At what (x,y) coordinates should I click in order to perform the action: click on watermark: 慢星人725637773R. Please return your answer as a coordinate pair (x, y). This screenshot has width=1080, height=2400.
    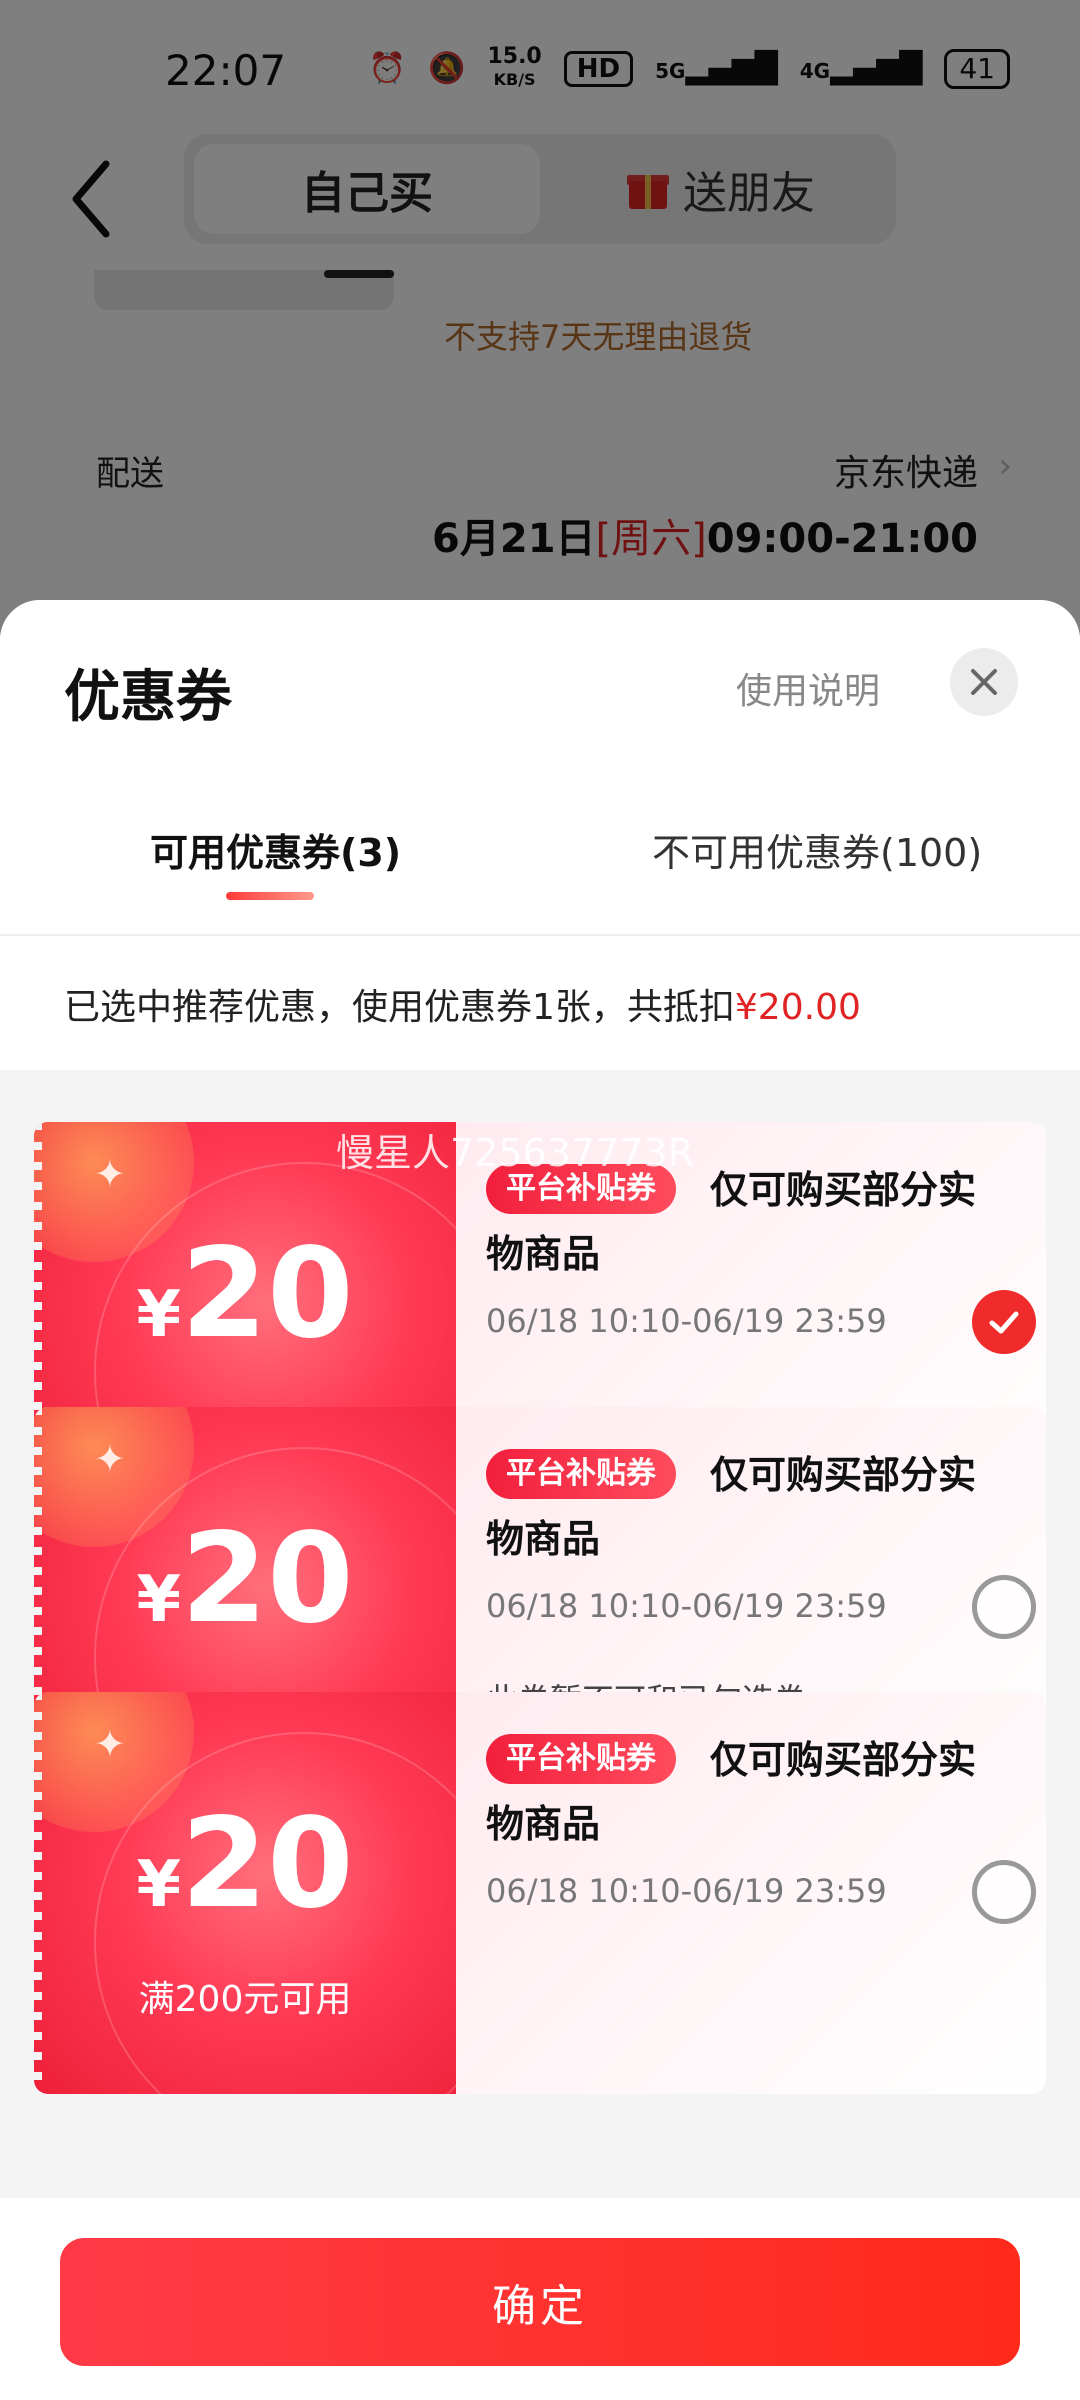
    Looking at the image, I should click on (515, 1153).